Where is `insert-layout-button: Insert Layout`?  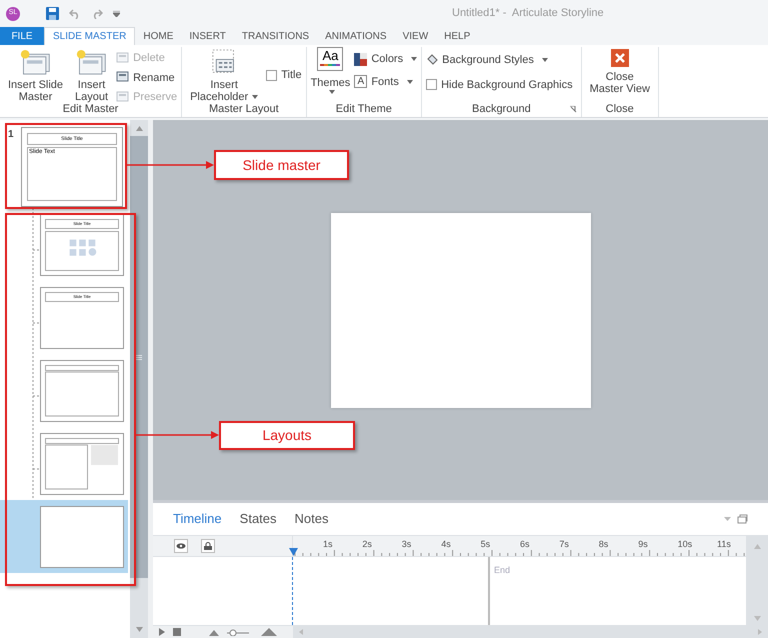 insert-layout-button: Insert Layout is located at coordinates (91, 75).